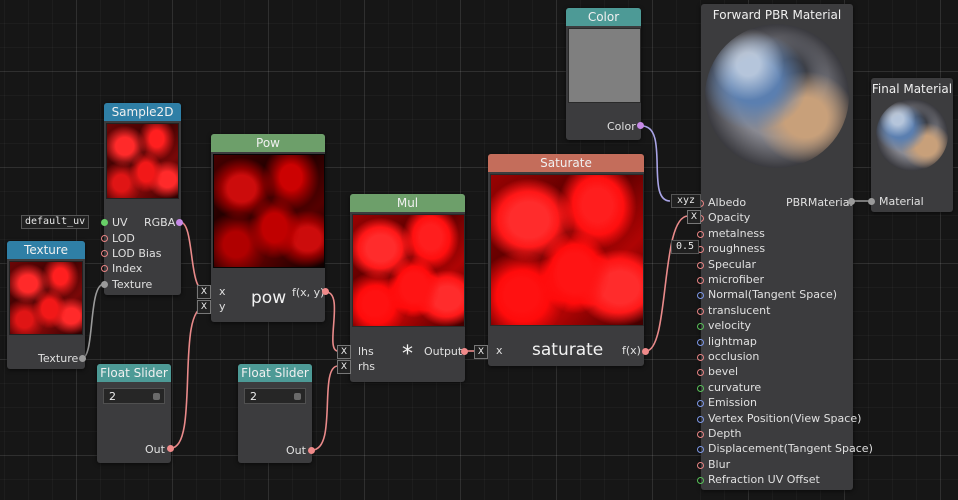  What do you see at coordinates (82, 358) in the screenshot?
I see `texture-port-out` at bounding box center [82, 358].